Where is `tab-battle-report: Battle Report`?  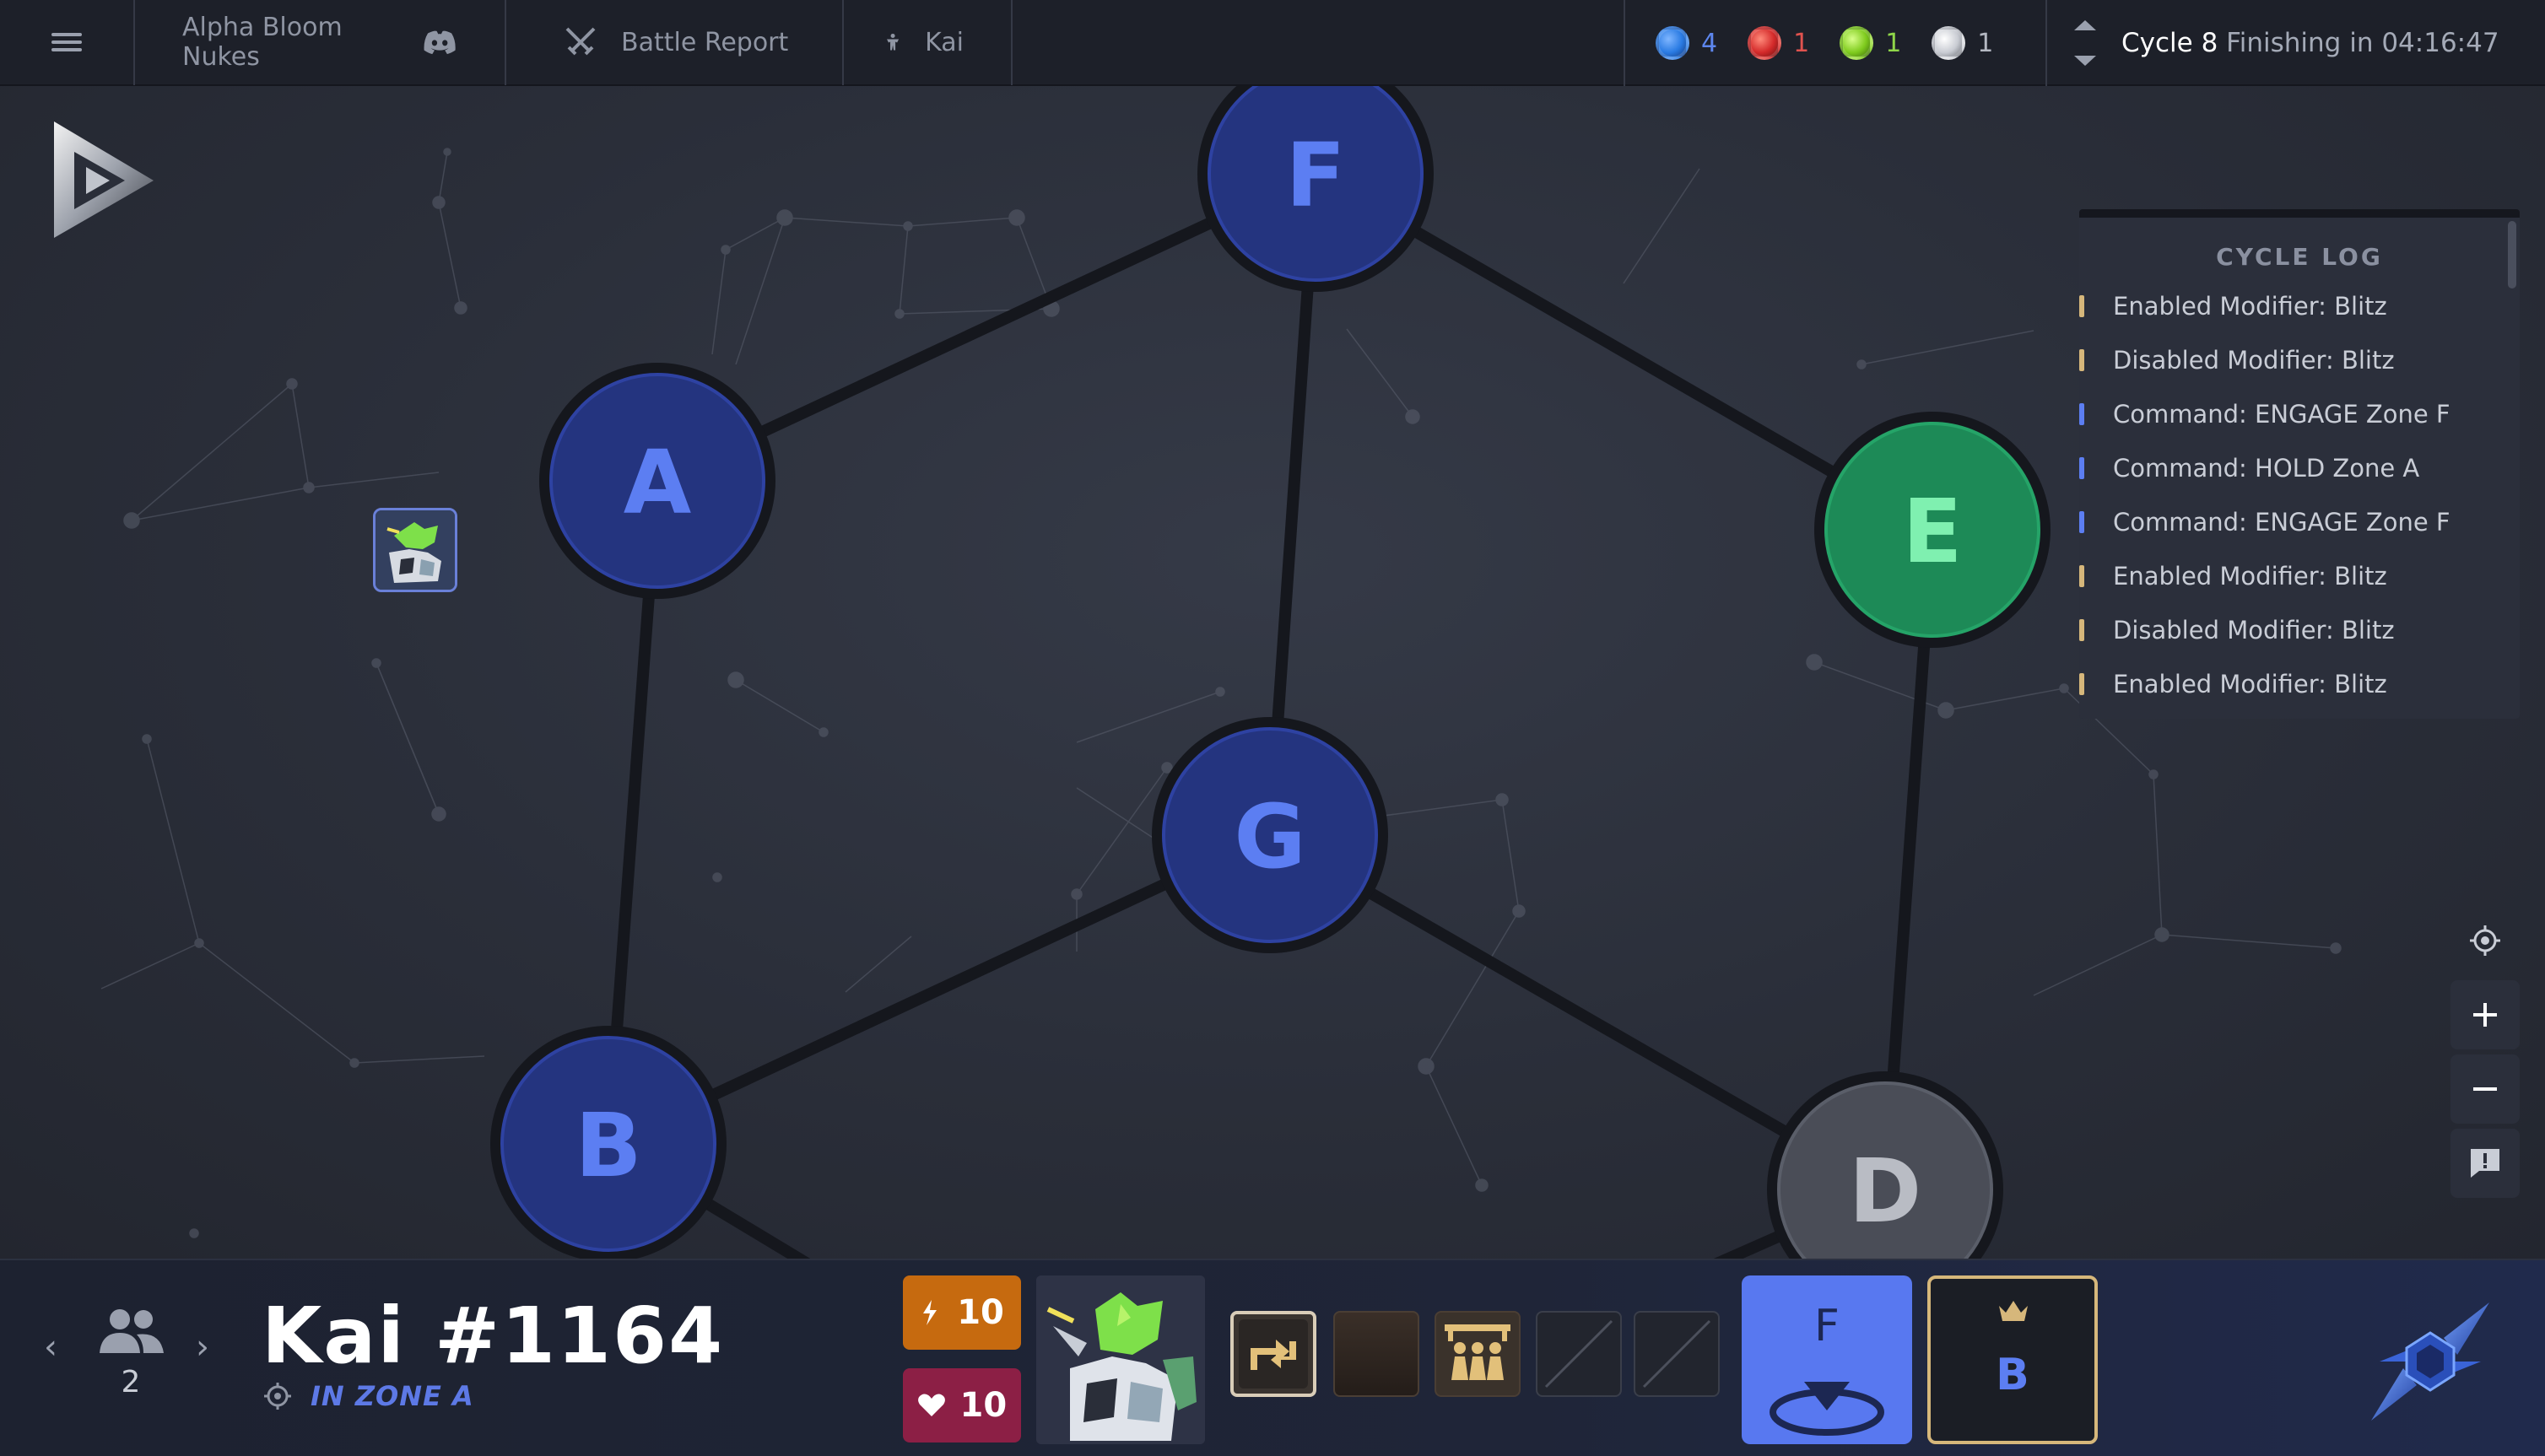
tab-battle-report: Battle Report is located at coordinates (675, 43).